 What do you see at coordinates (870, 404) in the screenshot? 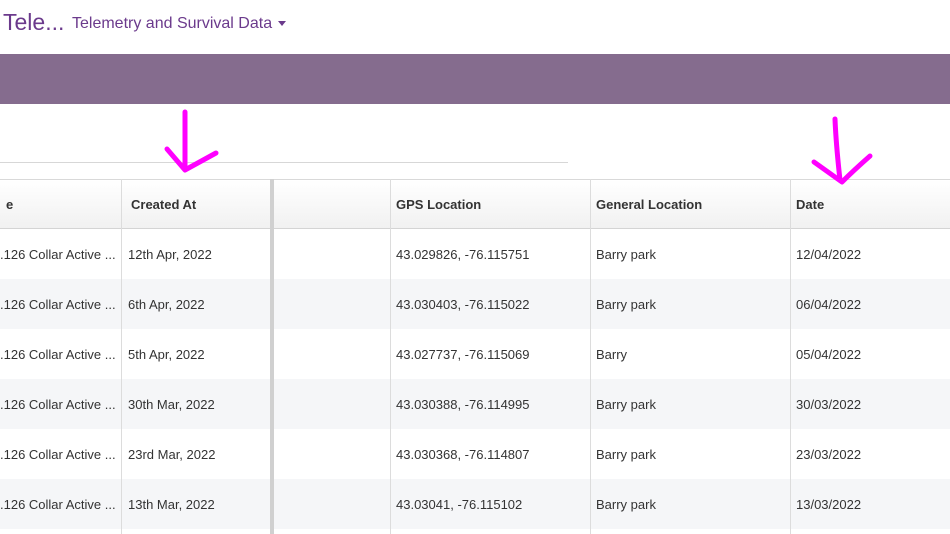
I see `date-cell: 30/03/2022` at bounding box center [870, 404].